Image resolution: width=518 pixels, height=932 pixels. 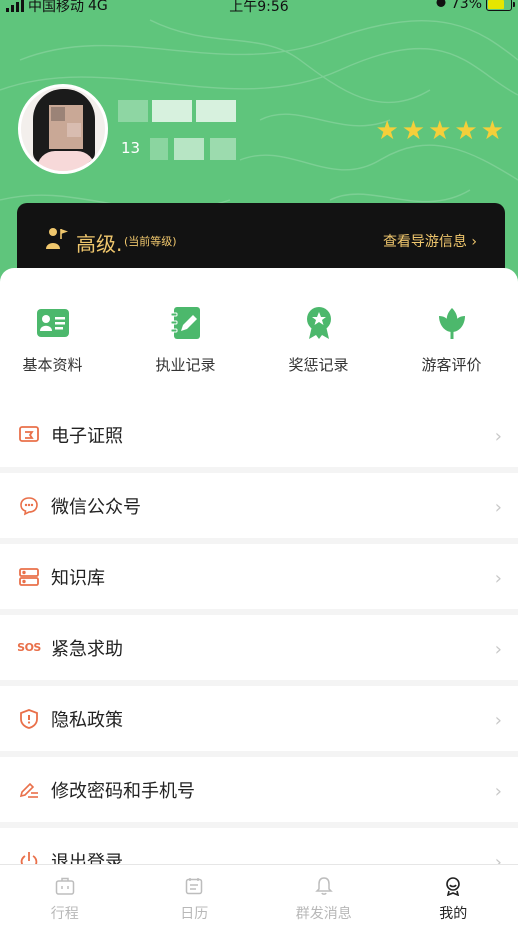 I want to click on menu-item-e-license: 电子证照 ›, so click(x=259, y=437).